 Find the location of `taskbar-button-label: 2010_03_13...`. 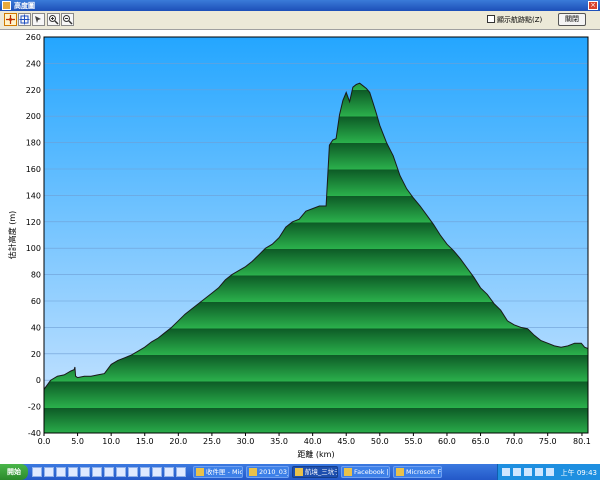

taskbar-button-label: 2010_03_13... is located at coordinates (273, 472).